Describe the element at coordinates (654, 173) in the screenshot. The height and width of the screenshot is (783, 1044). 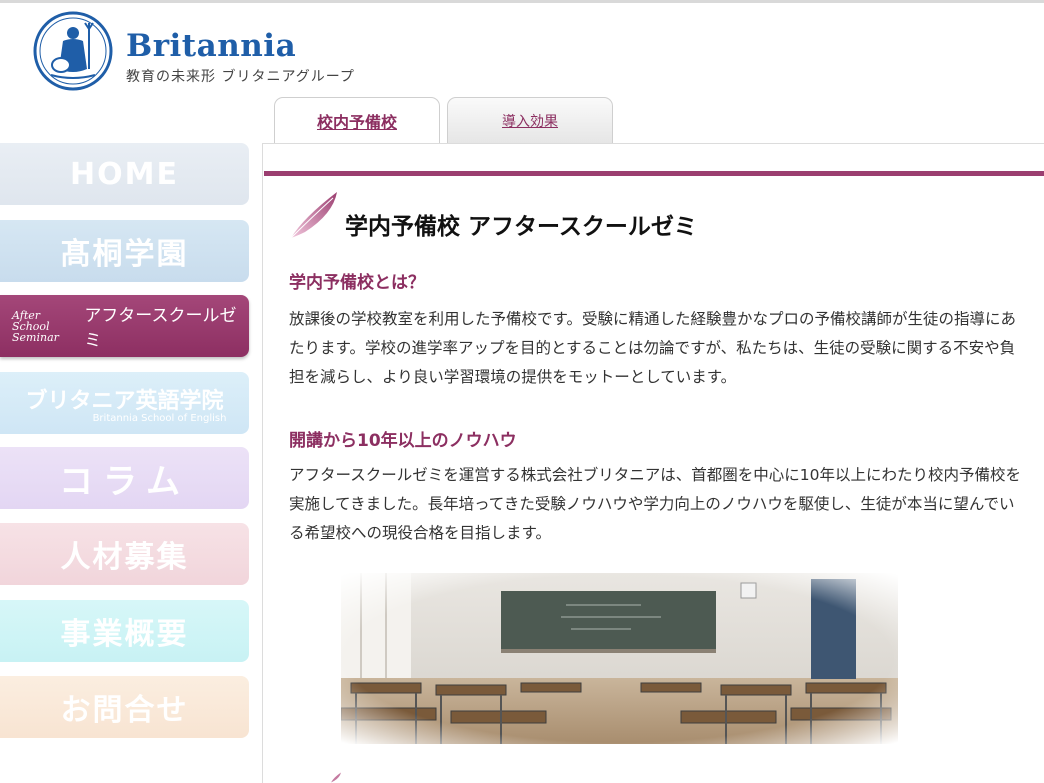
I see `content-accent-bar` at that location.